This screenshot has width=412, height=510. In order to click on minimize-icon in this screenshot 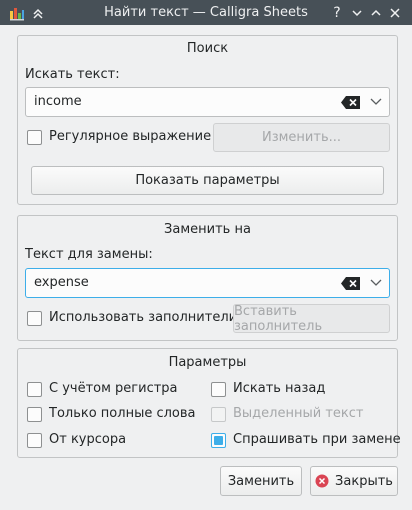, I will do `click(357, 12)`.